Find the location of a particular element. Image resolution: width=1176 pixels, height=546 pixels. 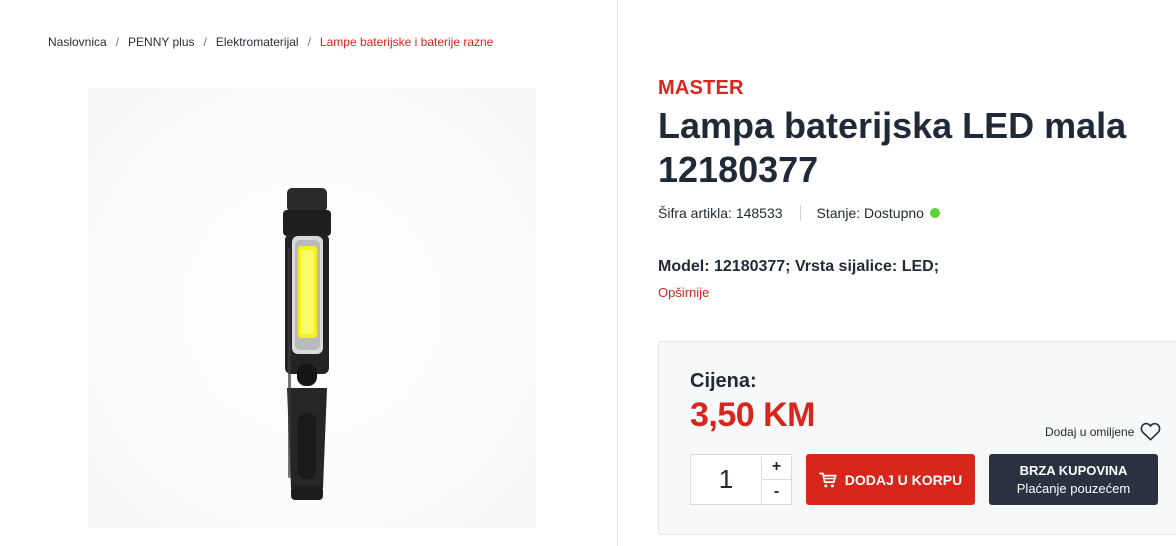

breadcrumb-current-category: Lampe baterijske i baterije razne is located at coordinates (406, 42).